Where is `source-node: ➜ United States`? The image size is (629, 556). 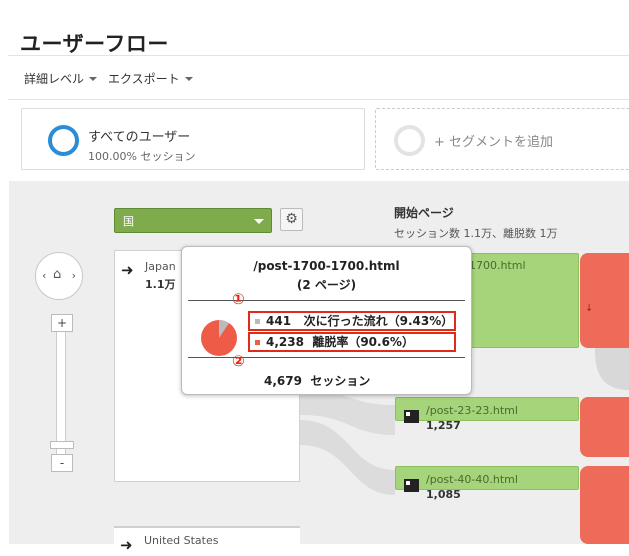
source-node: ➜ United States is located at coordinates (207, 541).